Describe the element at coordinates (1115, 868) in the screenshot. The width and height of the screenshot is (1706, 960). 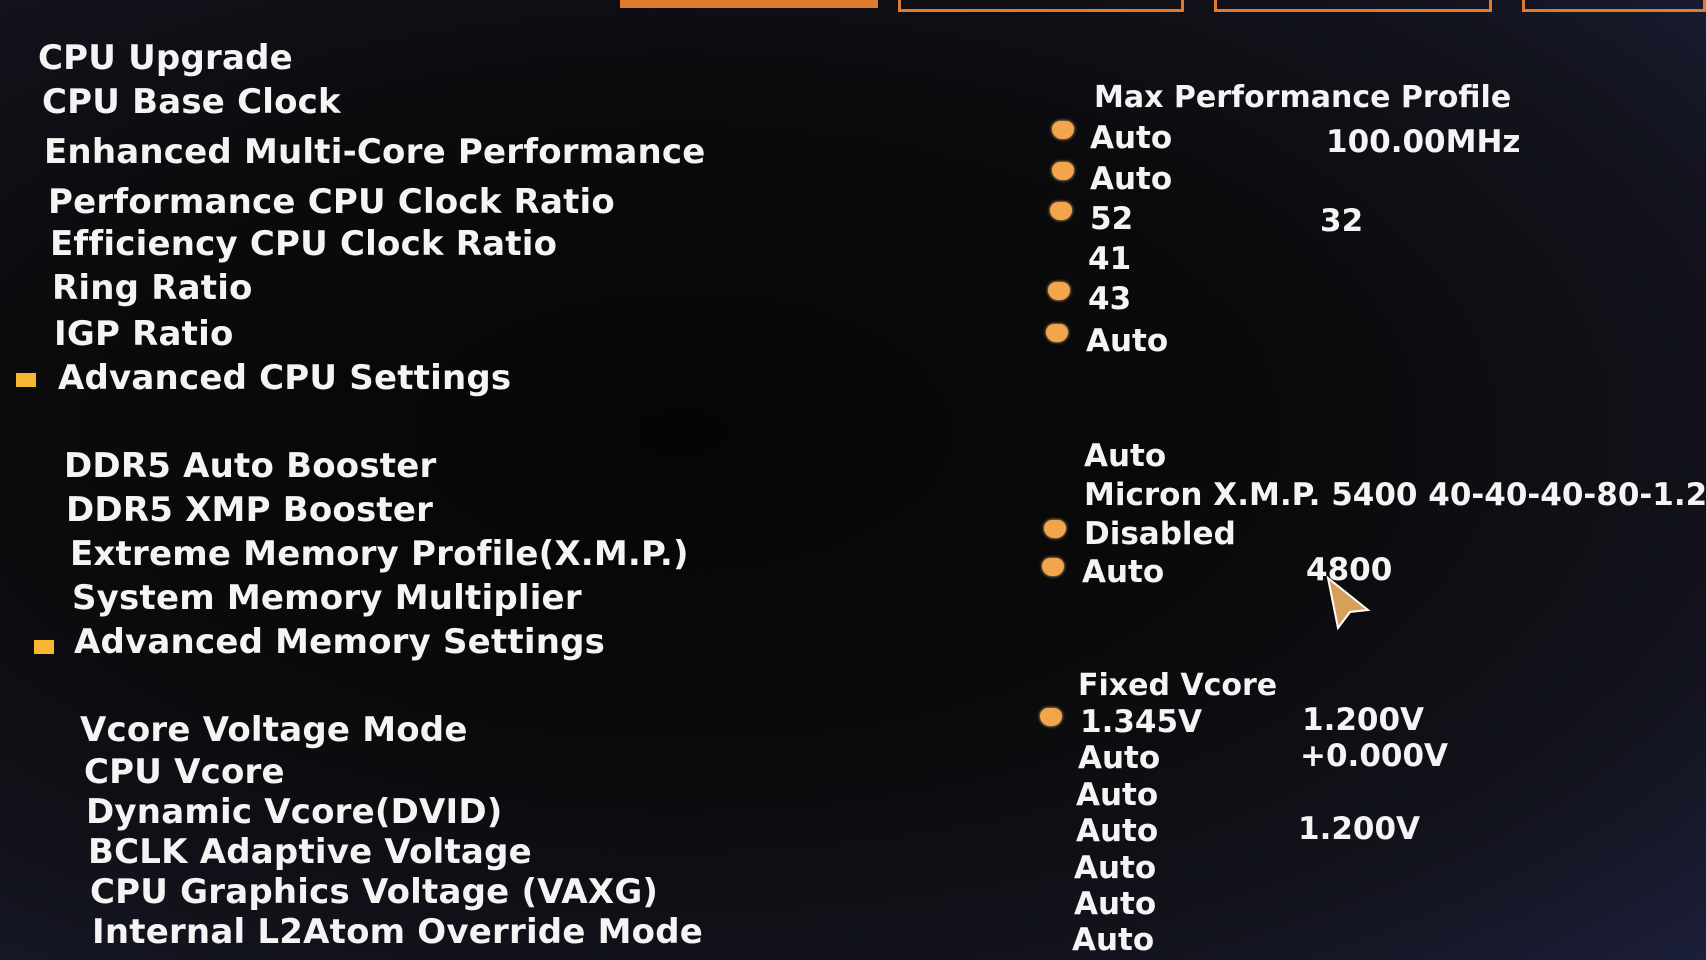
I see `setting-value-cpu-graphics-voltage: Auto` at that location.